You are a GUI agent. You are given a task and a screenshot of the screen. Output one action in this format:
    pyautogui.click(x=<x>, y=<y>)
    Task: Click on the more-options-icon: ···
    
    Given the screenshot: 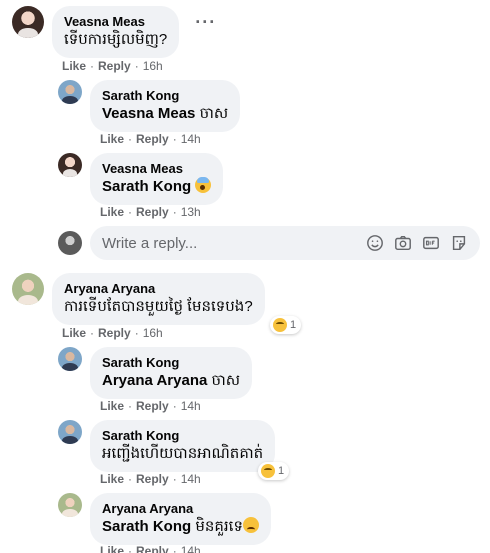 What is the action you would take?
    pyautogui.click(x=205, y=22)
    